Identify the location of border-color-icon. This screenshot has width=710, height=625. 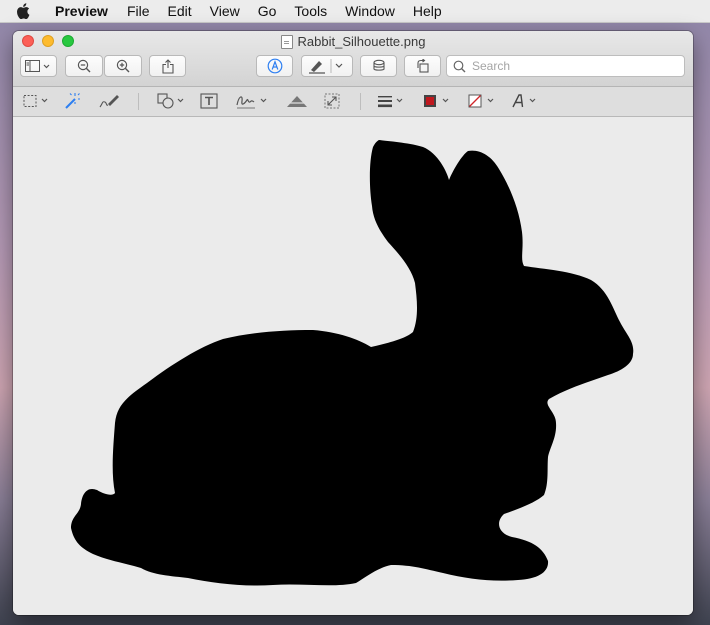
(436, 101).